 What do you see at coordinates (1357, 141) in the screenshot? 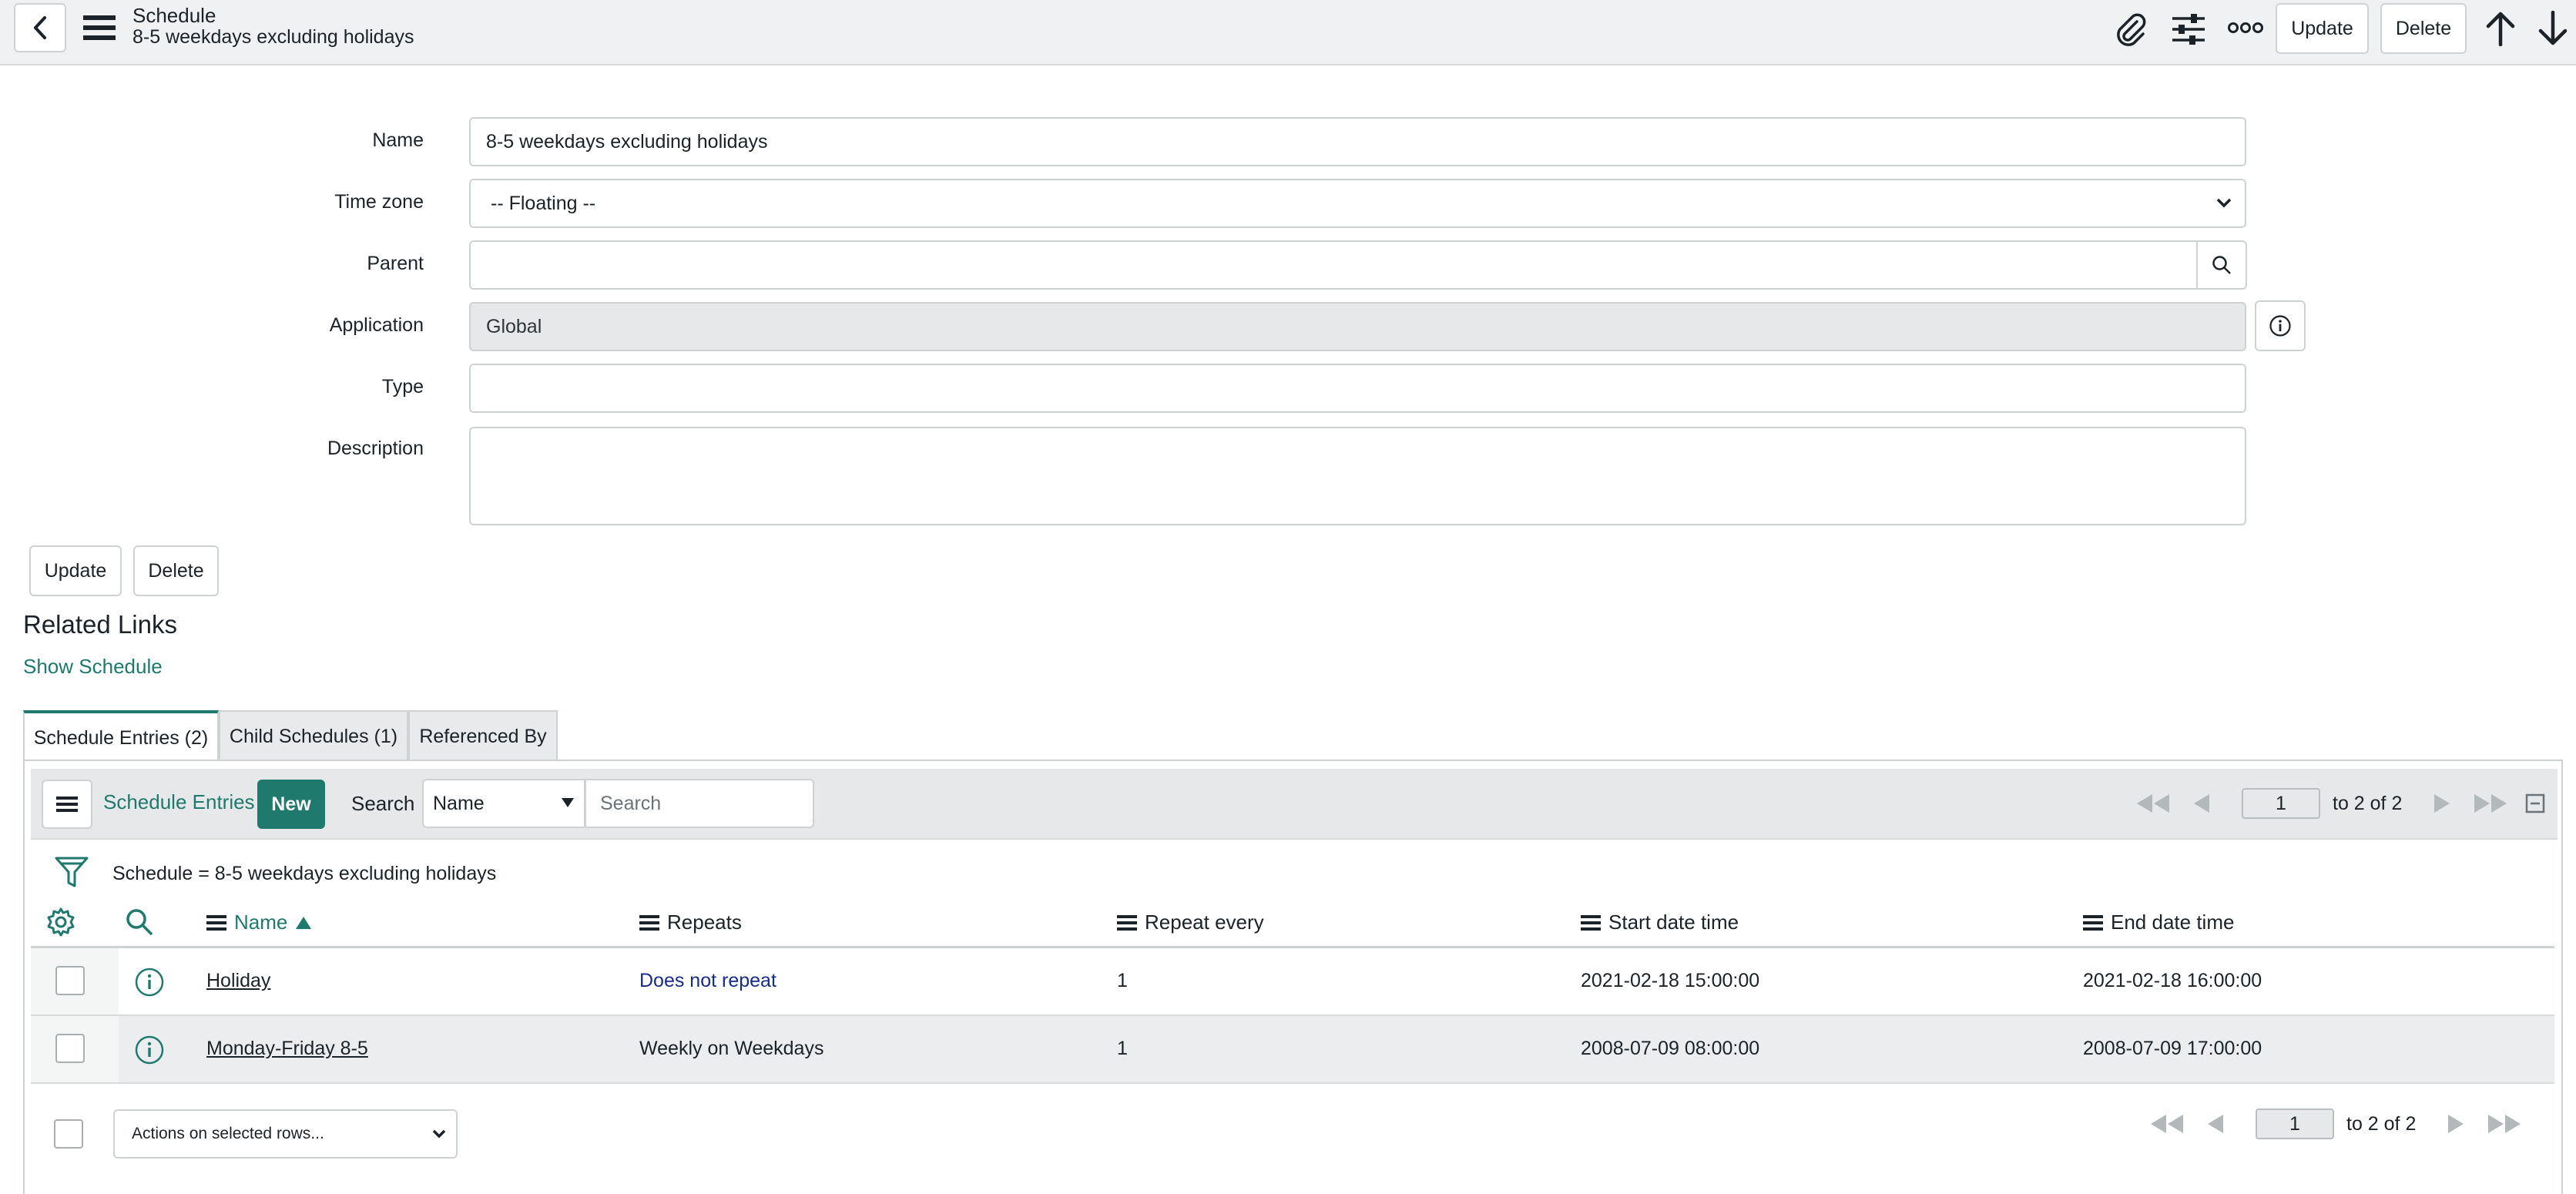
I see `name-input: 8-5 weekdays excluding holidays` at bounding box center [1357, 141].